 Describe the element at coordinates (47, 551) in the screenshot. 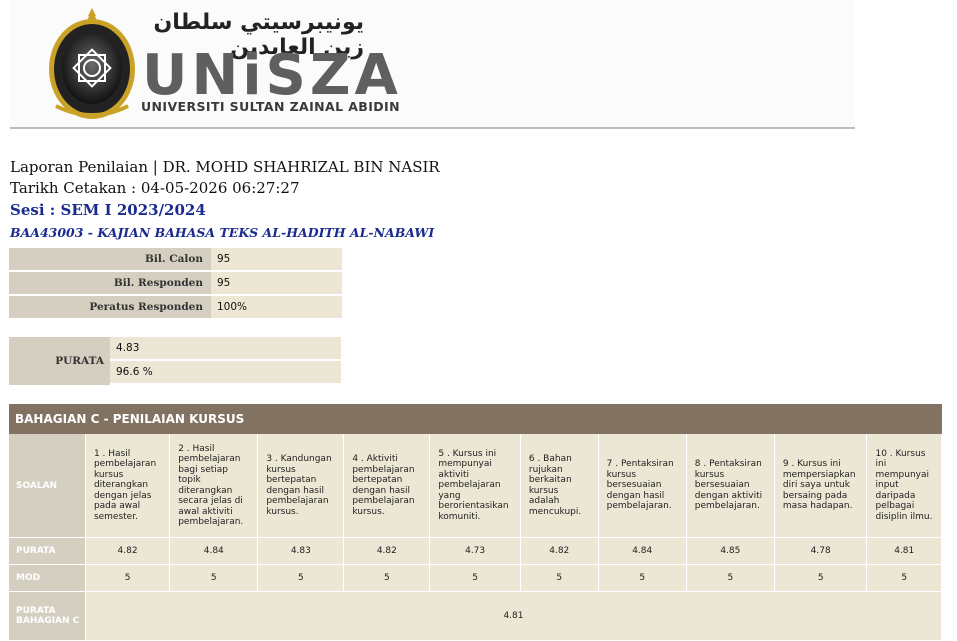

I see `row-label-purata: PURATA` at that location.